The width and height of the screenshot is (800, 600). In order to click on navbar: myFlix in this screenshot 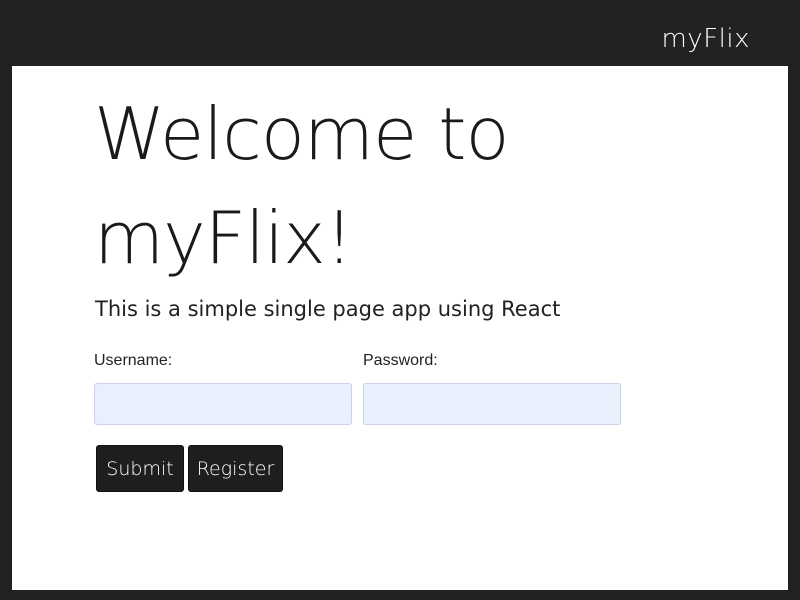, I will do `click(400, 33)`.